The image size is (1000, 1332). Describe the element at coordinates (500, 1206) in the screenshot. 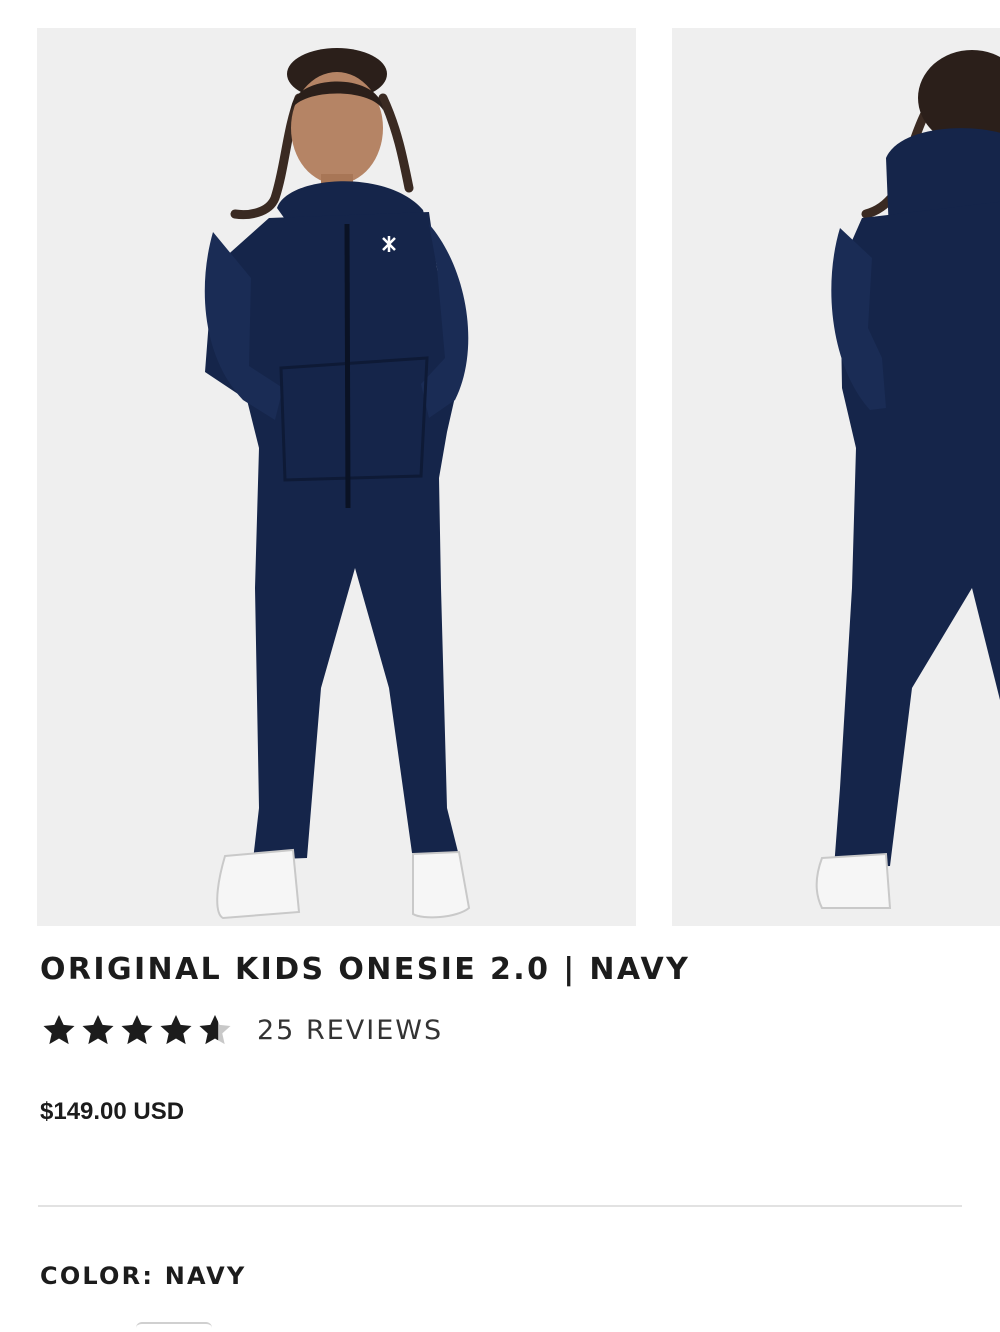

I see `section-divider` at that location.